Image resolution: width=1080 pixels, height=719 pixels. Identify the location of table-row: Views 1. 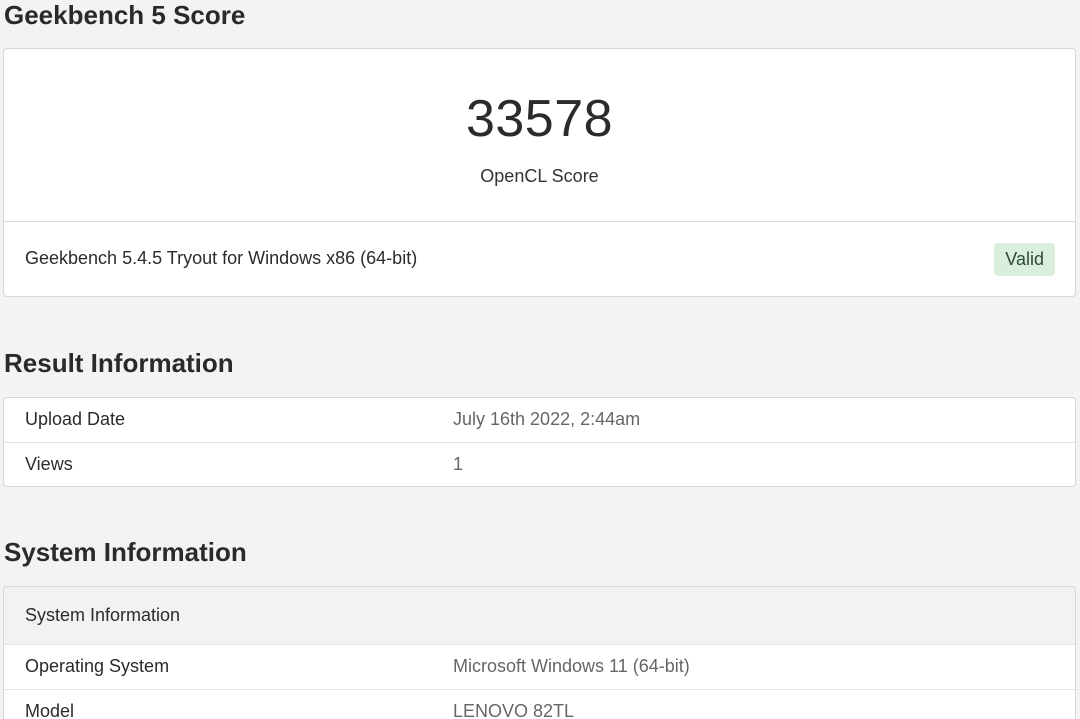
(539, 464).